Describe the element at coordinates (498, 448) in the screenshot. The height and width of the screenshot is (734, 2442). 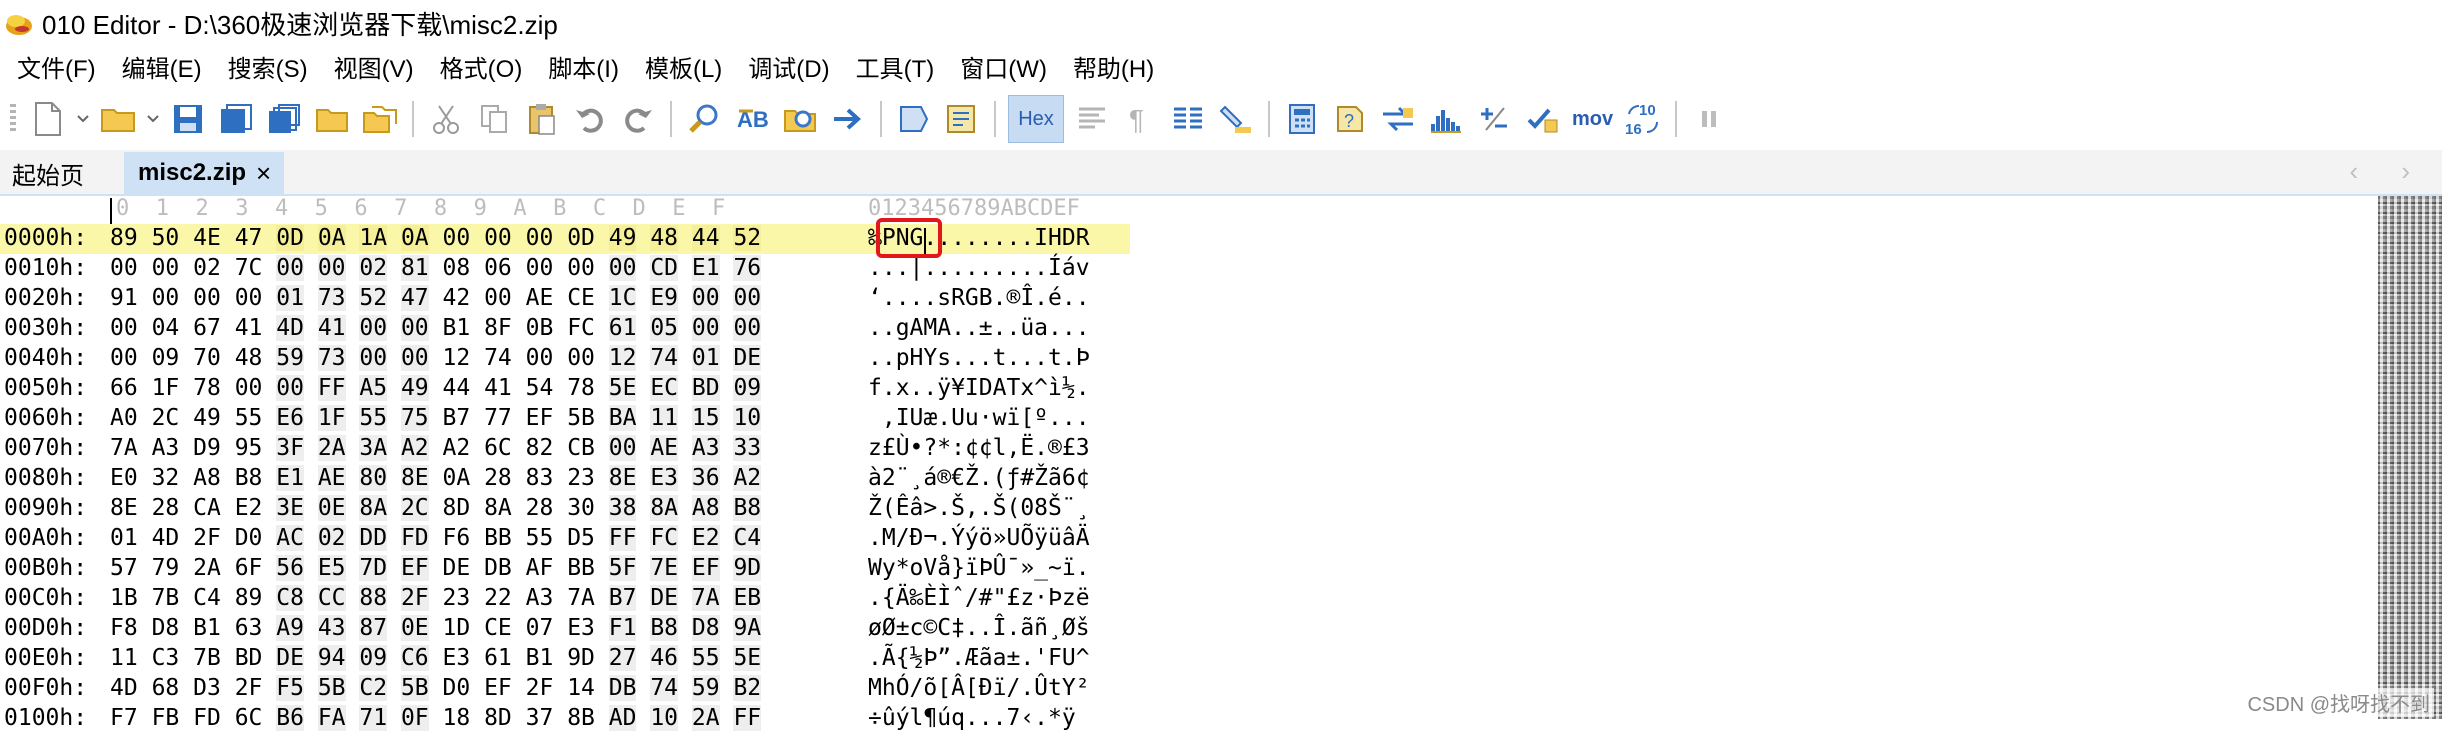
I see `byte-cell: 6C` at that location.